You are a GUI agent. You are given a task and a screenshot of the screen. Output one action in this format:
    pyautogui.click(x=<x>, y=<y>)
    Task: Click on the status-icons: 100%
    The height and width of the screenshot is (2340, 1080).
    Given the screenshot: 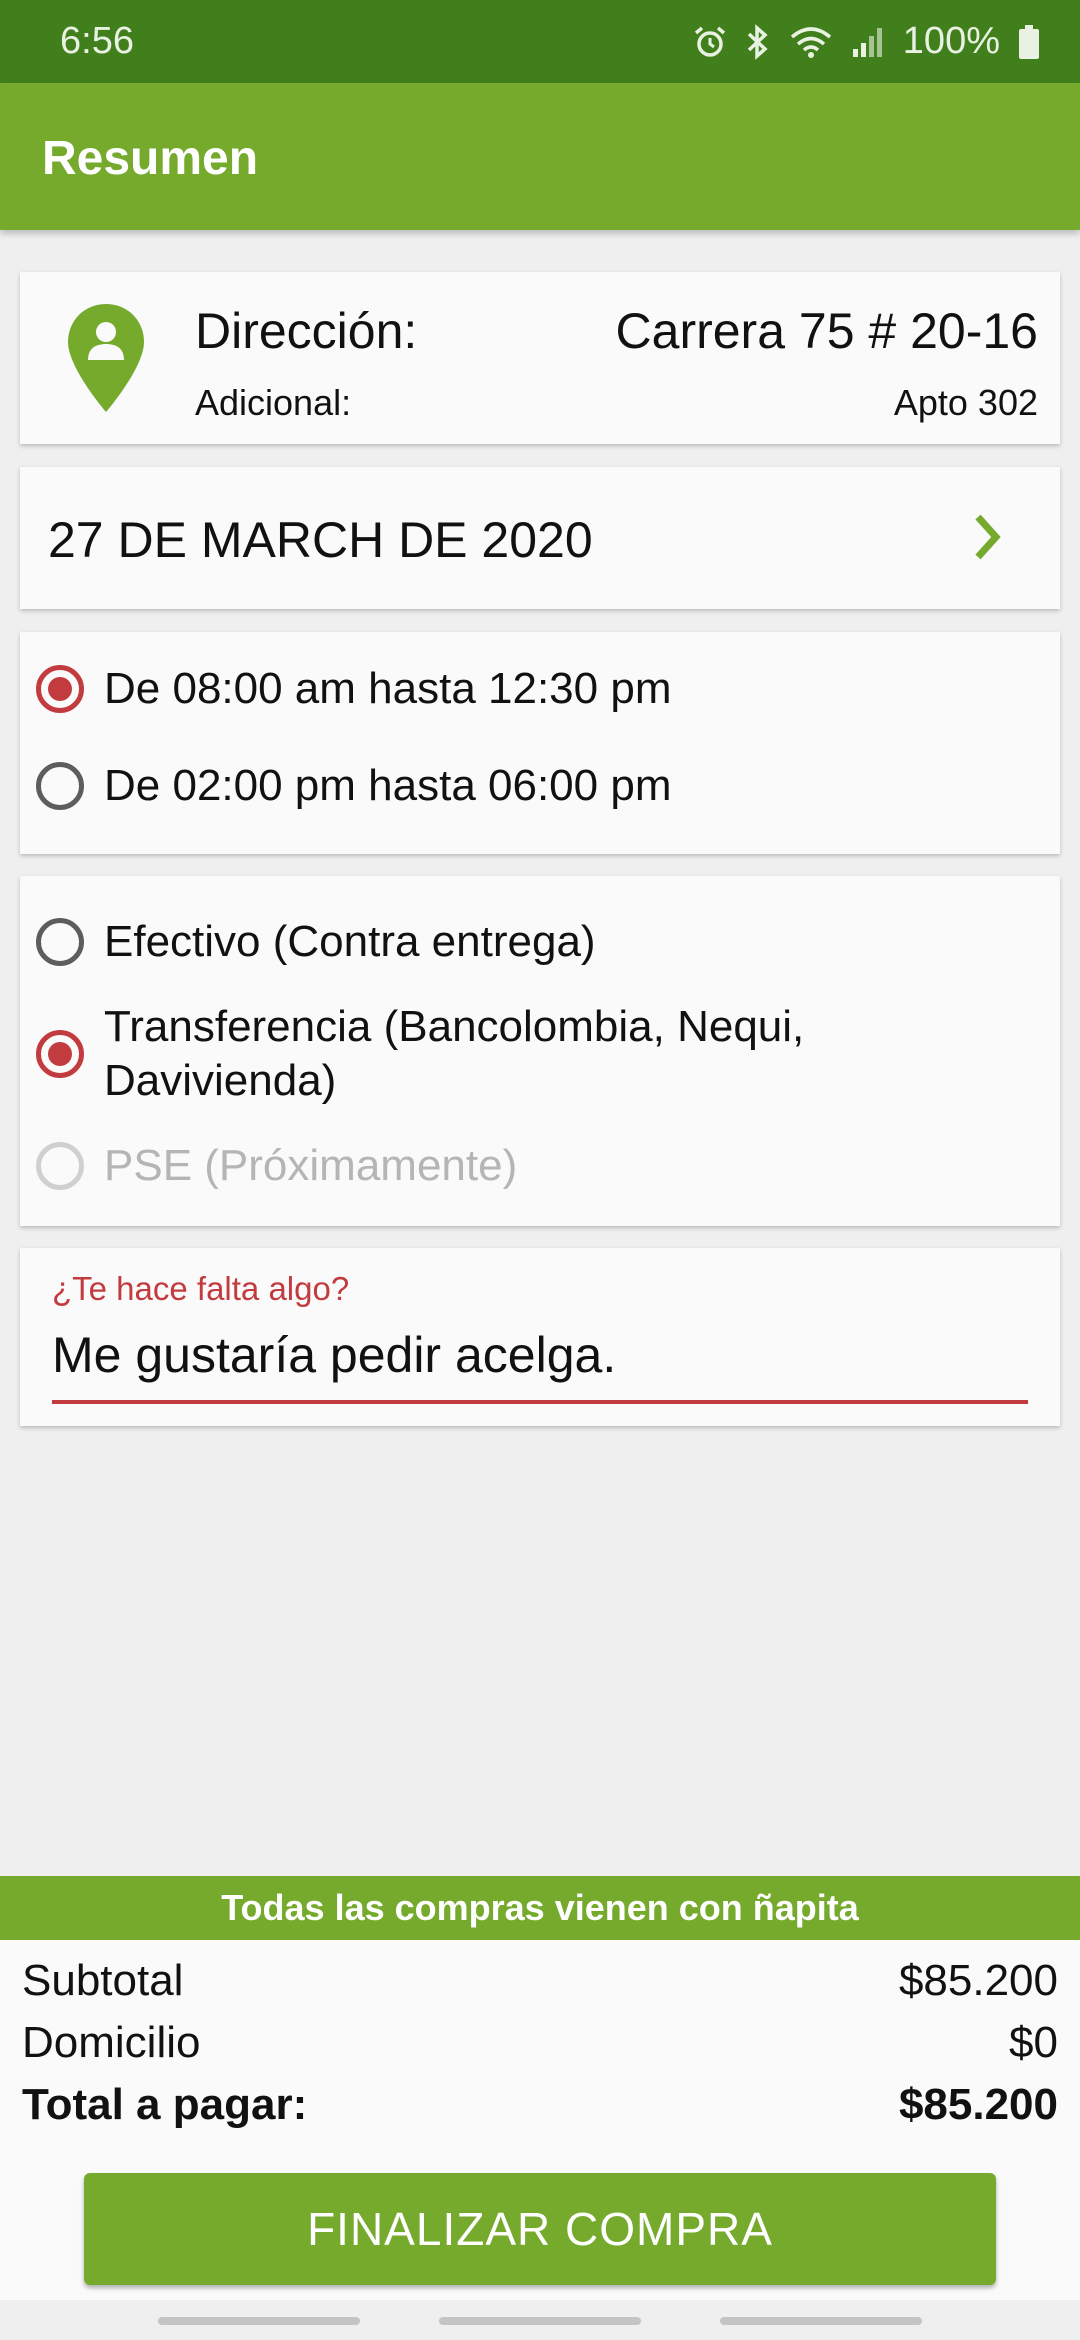 What is the action you would take?
    pyautogui.click(x=866, y=41)
    